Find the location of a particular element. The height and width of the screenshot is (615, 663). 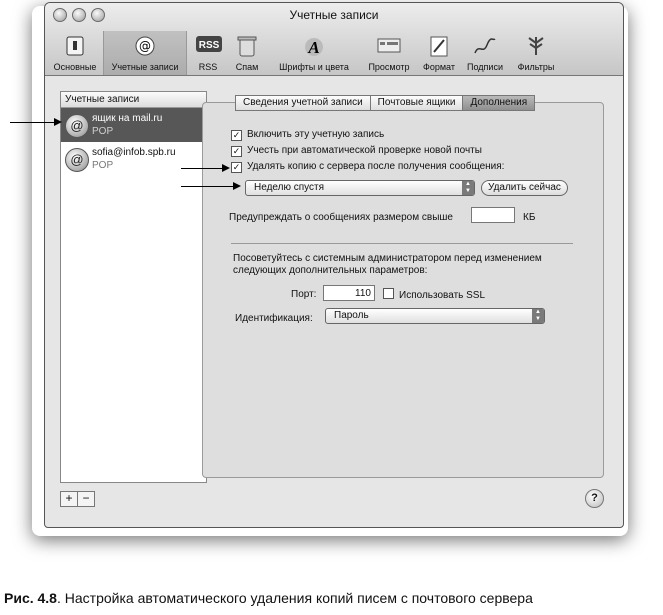

window-title: Учетные записи is located at coordinates (334, 15).